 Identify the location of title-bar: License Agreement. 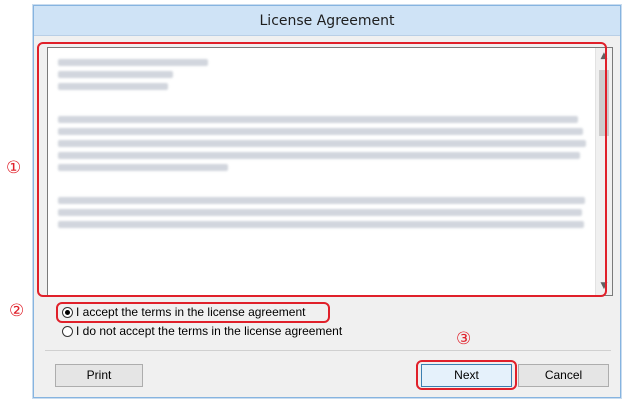
(327, 21).